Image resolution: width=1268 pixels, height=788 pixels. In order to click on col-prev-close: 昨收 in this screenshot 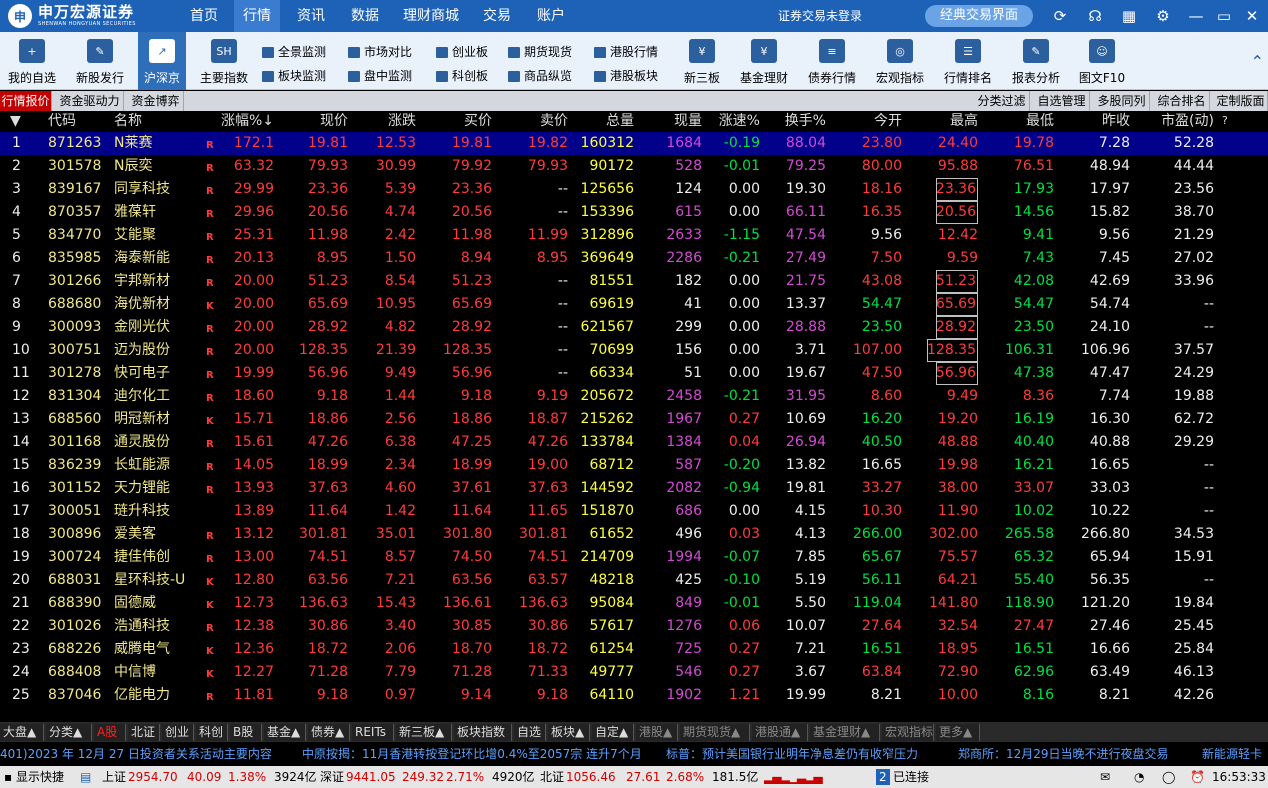, I will do `click(1116, 121)`.